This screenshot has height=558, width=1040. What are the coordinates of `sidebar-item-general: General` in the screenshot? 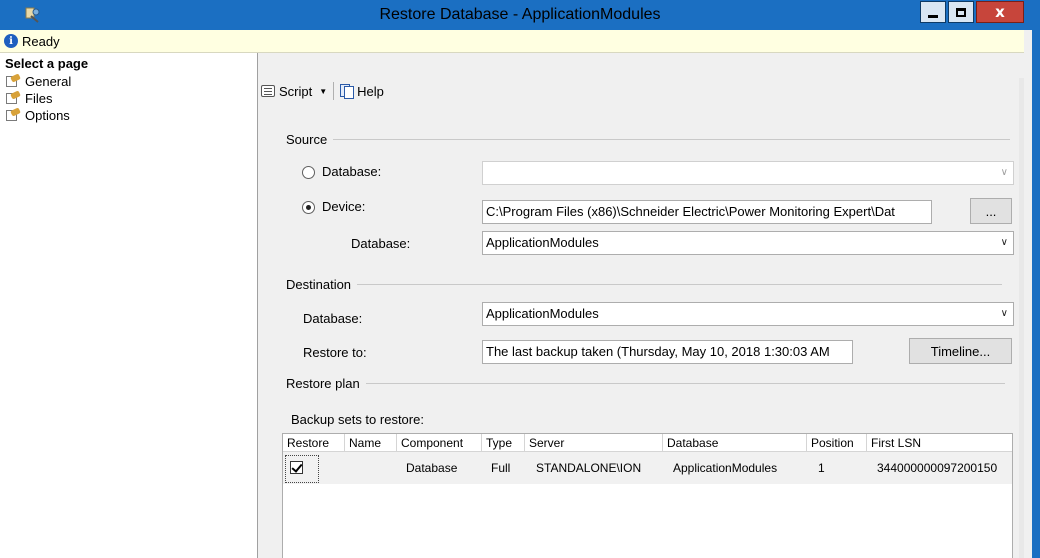 It's located at (128, 81).